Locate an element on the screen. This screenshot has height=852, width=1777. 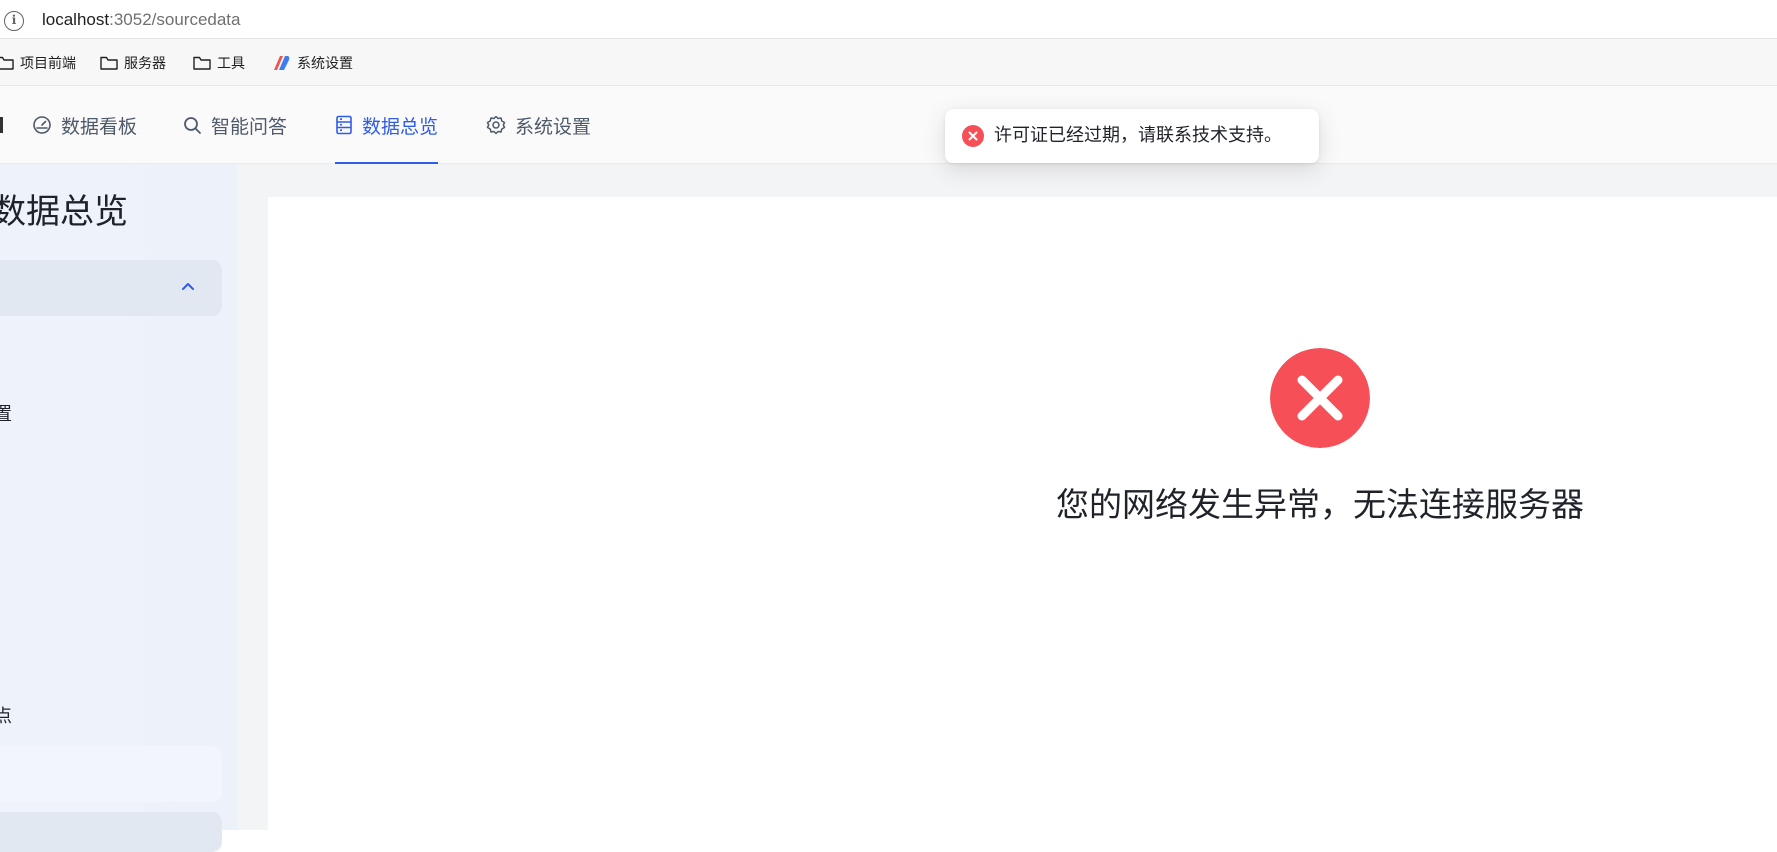
error-circle-icon is located at coordinates (973, 136).